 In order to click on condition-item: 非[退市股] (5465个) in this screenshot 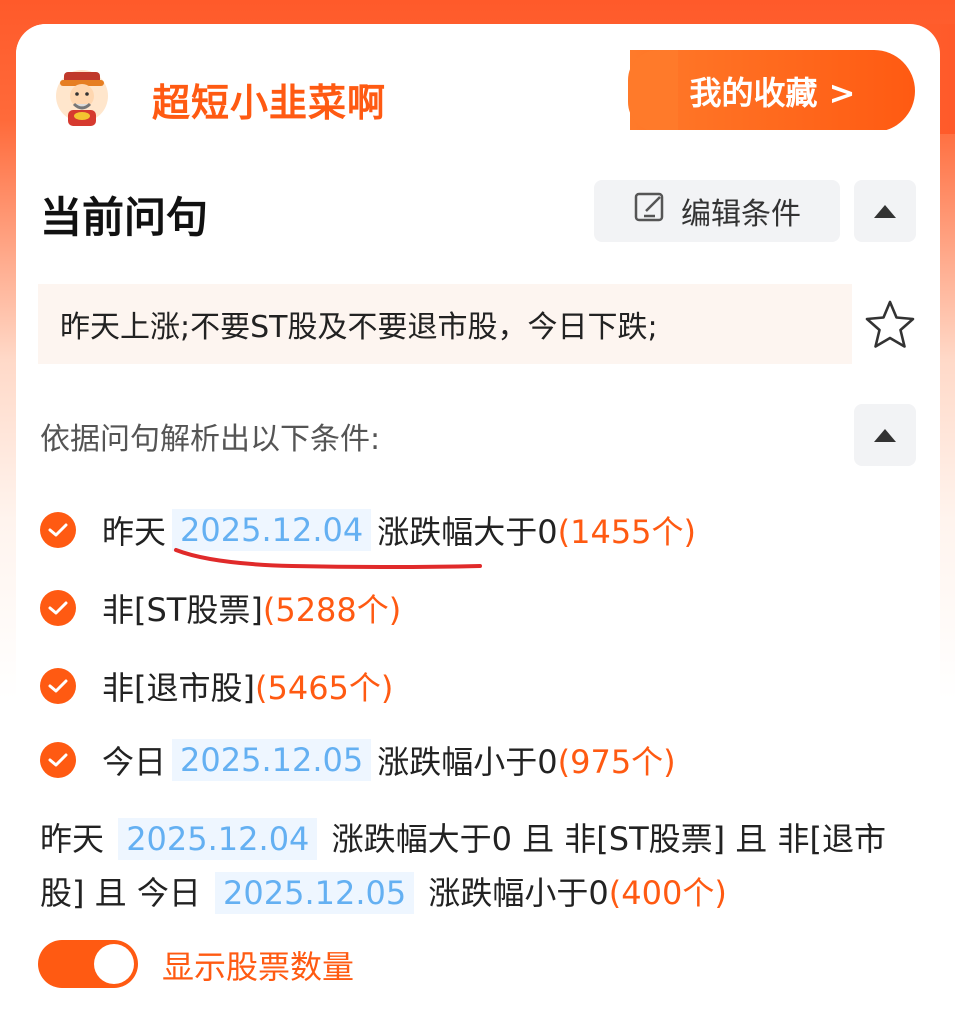, I will do `click(216, 686)`.